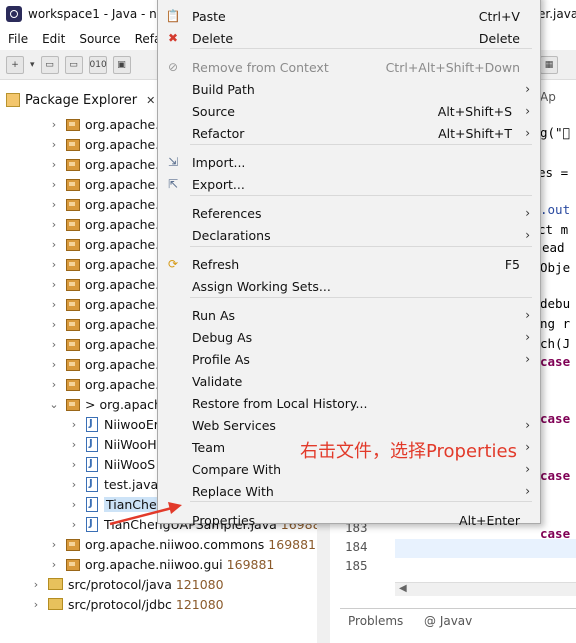 The image size is (576, 643). Describe the element at coordinates (145, 514) in the screenshot. I see `annotation-arrow` at that location.